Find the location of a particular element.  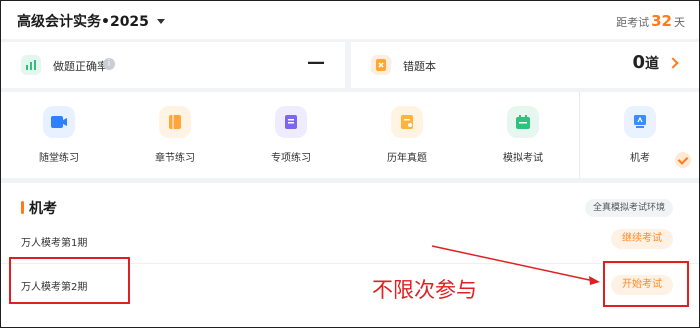

section-title: 机考 is located at coordinates (43, 209).